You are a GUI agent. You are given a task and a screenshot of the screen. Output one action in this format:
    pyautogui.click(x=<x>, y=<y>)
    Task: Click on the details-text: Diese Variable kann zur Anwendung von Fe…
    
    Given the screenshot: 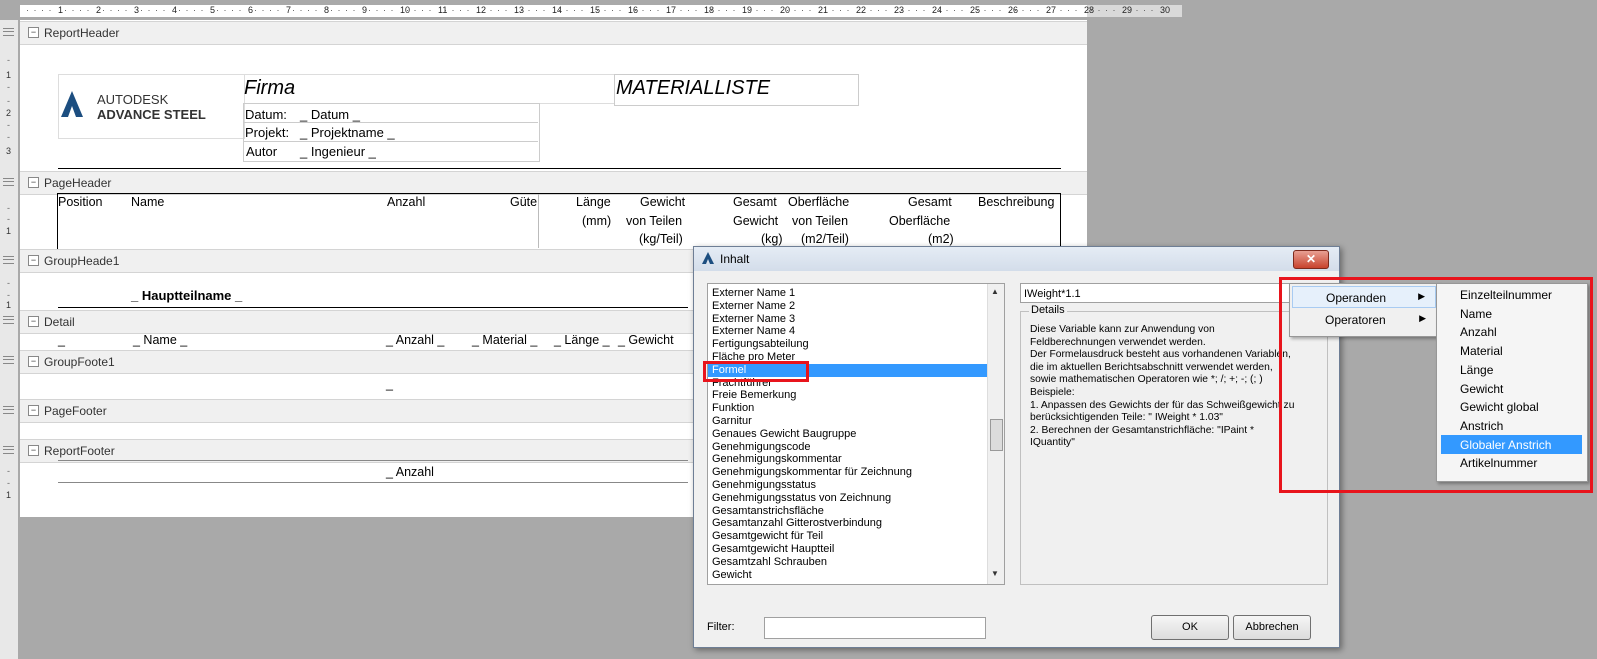 What is the action you would take?
    pyautogui.click(x=1162, y=386)
    